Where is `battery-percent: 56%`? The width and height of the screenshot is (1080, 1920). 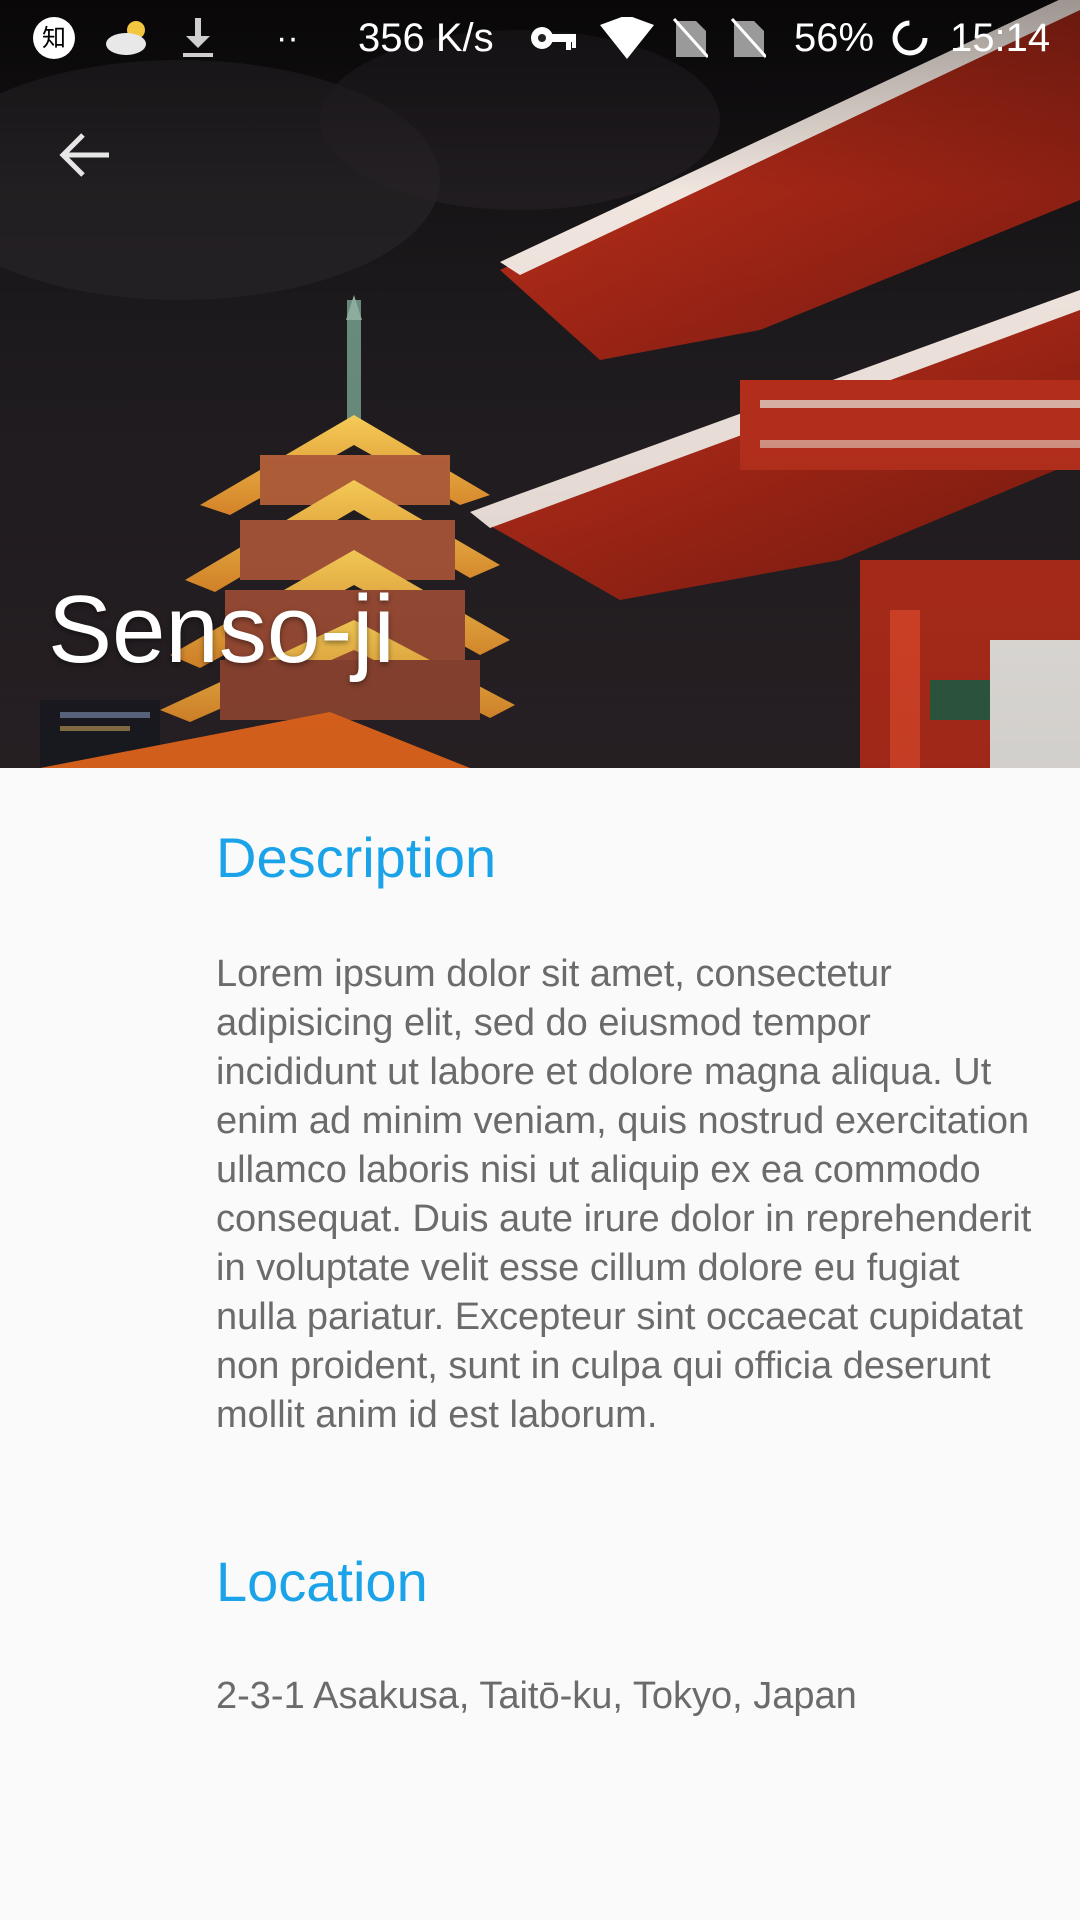 battery-percent: 56% is located at coordinates (834, 37).